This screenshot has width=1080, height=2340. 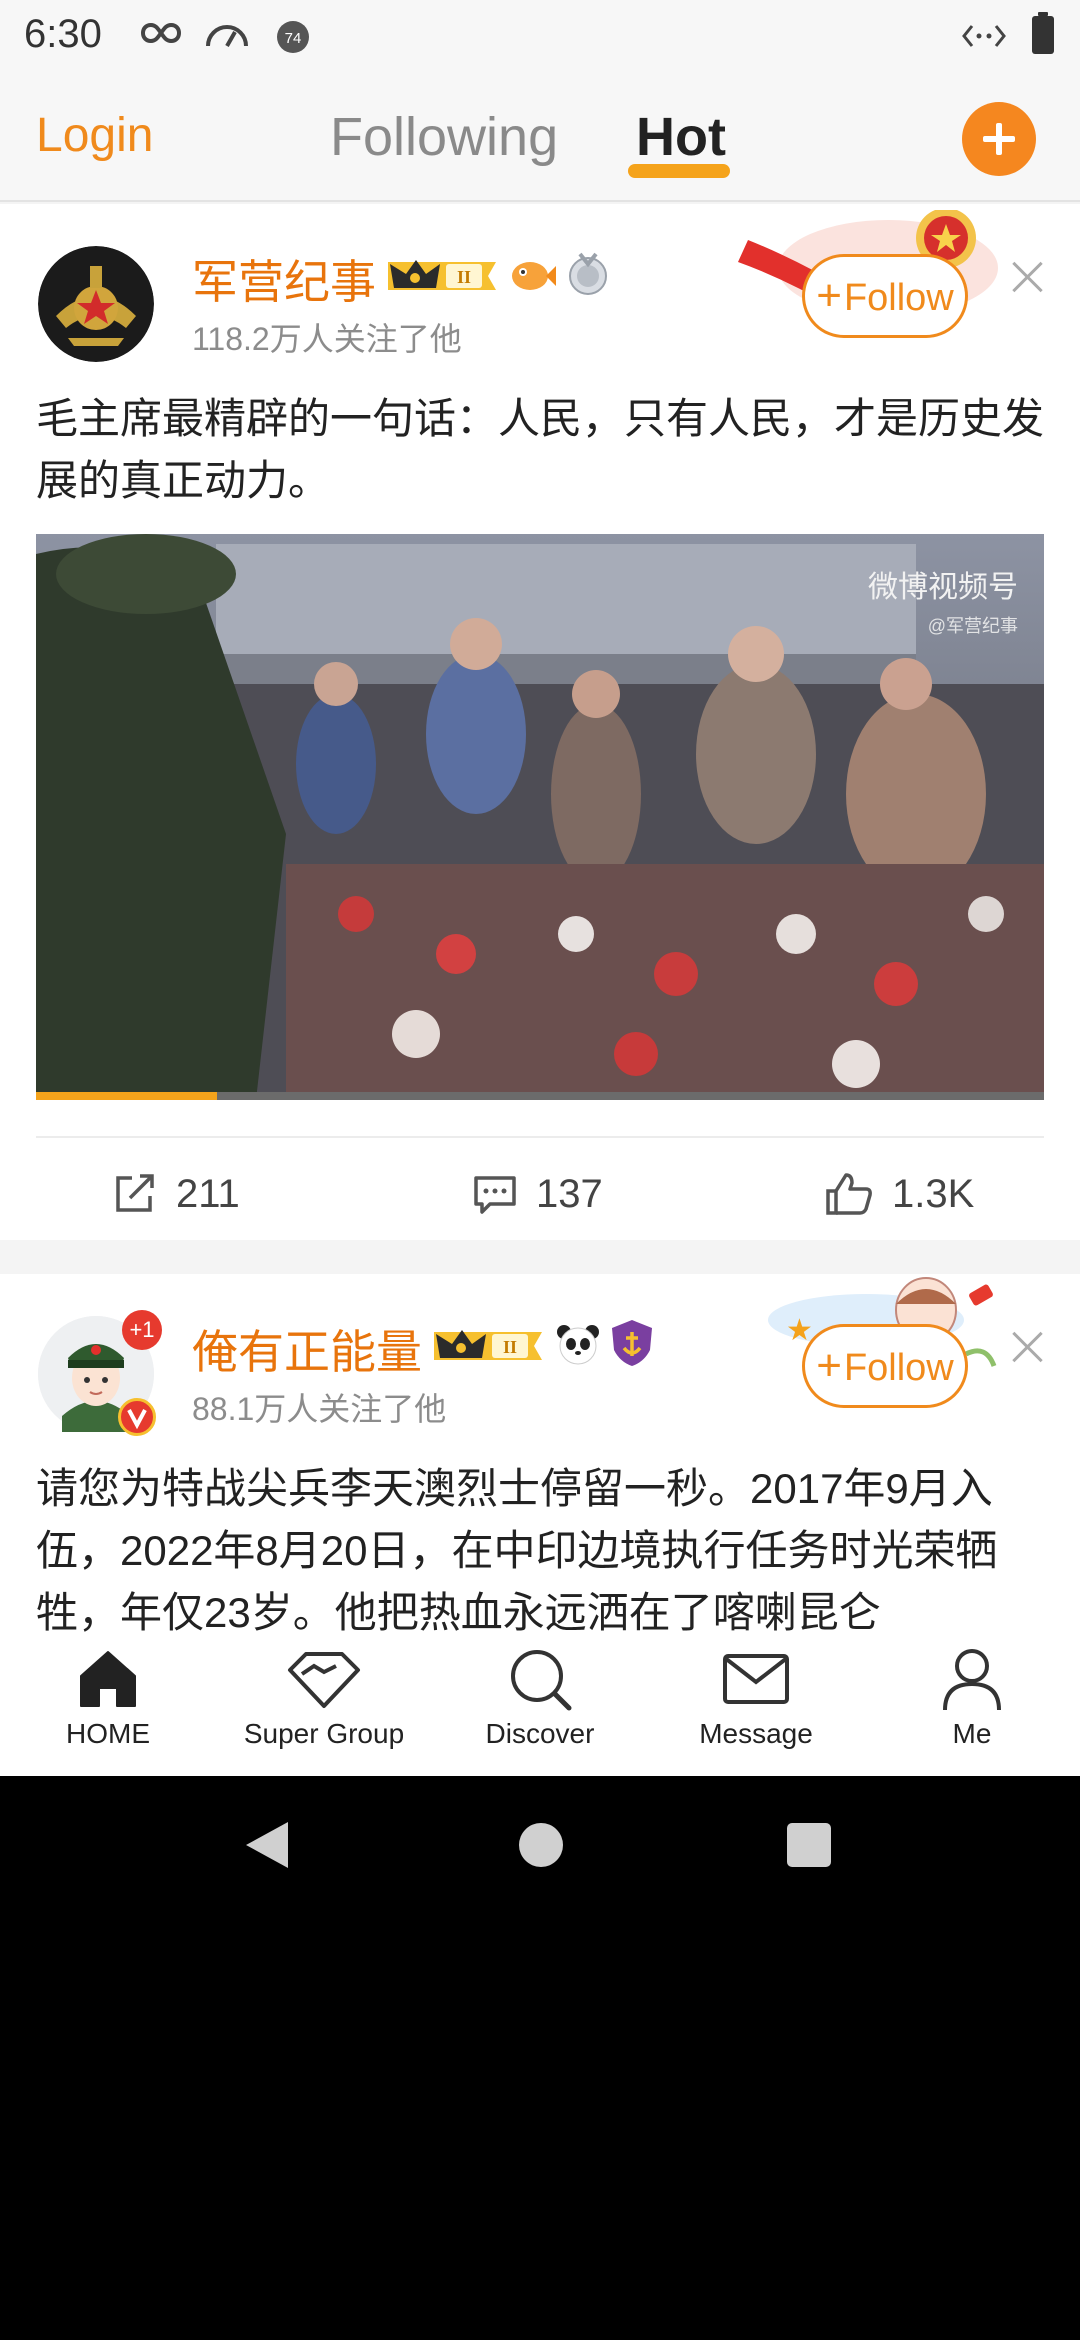 I want to click on video-watermark: 微博视频号 @军营纪事, so click(x=943, y=600).